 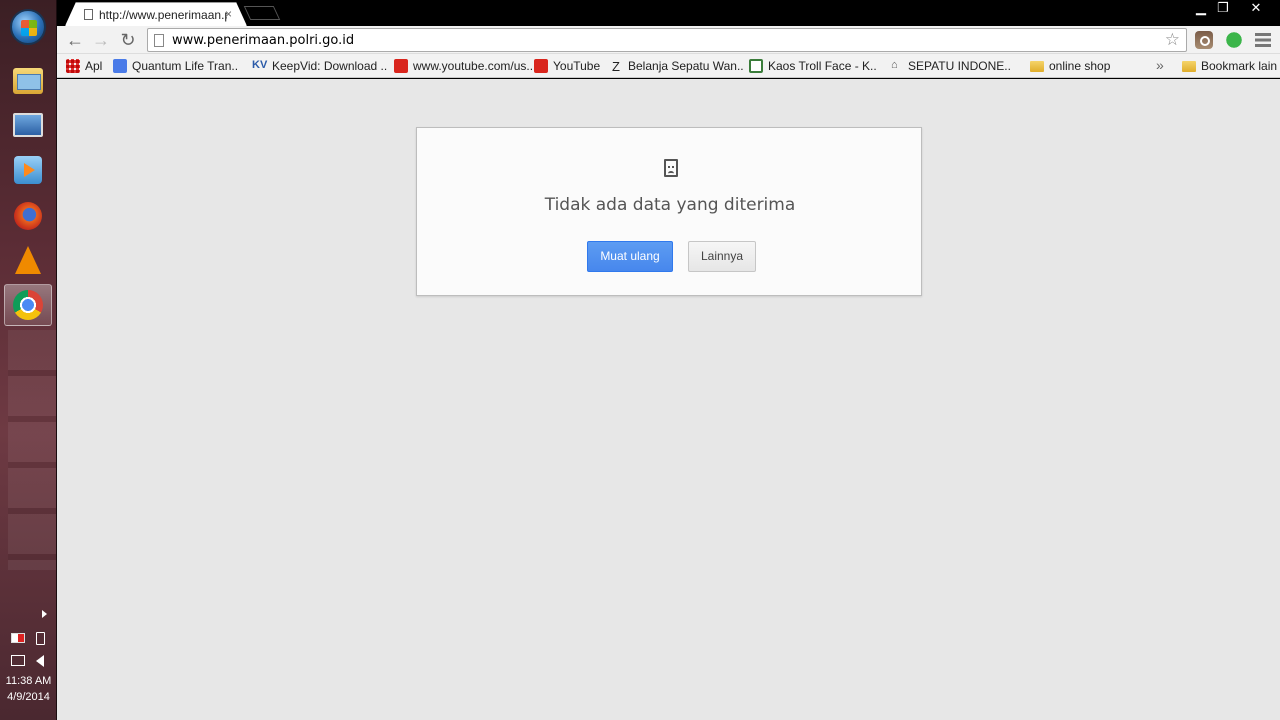 What do you see at coordinates (128, 40) in the screenshot?
I see `reload-button: ↻` at bounding box center [128, 40].